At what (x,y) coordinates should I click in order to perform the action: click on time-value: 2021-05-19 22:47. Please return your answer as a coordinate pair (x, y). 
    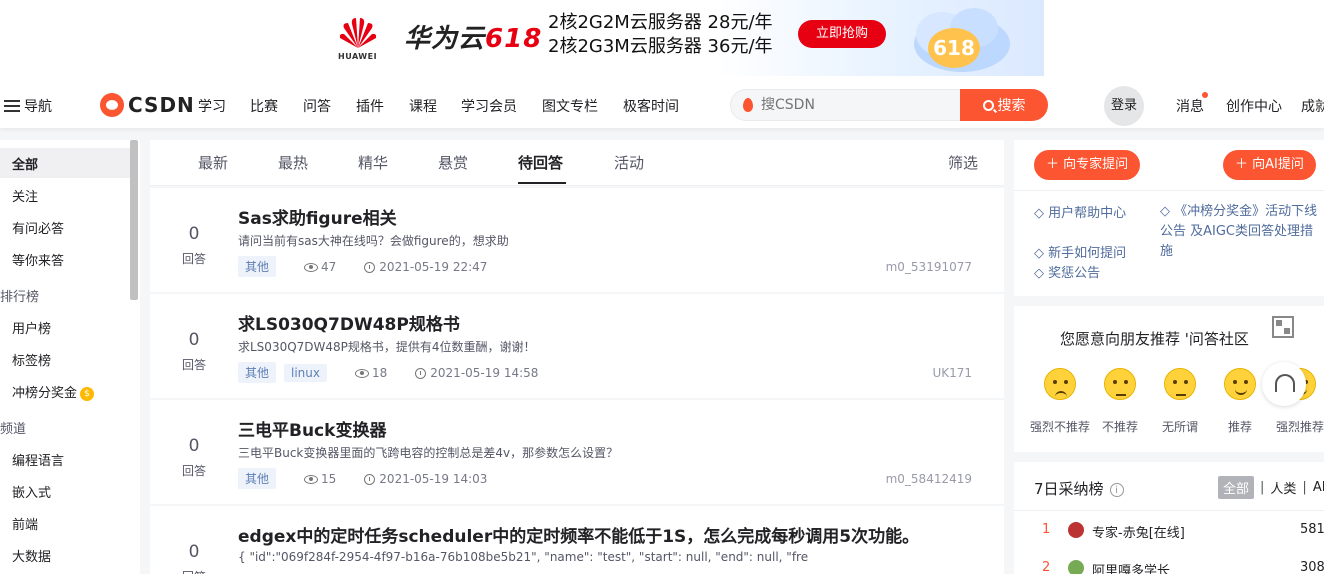
    Looking at the image, I should click on (433, 266).